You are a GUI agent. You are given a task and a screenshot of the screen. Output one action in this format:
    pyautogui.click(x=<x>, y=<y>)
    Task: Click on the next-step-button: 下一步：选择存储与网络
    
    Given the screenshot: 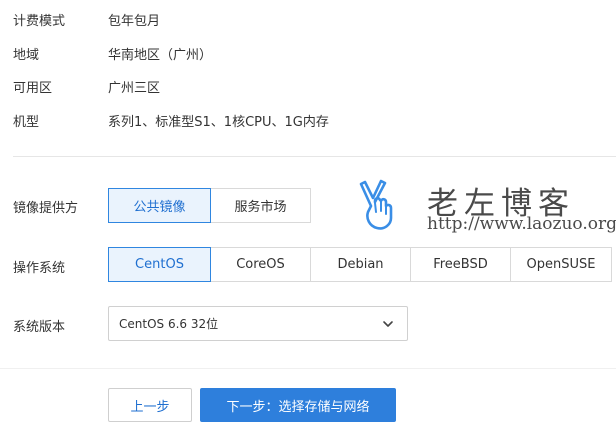 What is the action you would take?
    pyautogui.click(x=298, y=405)
    